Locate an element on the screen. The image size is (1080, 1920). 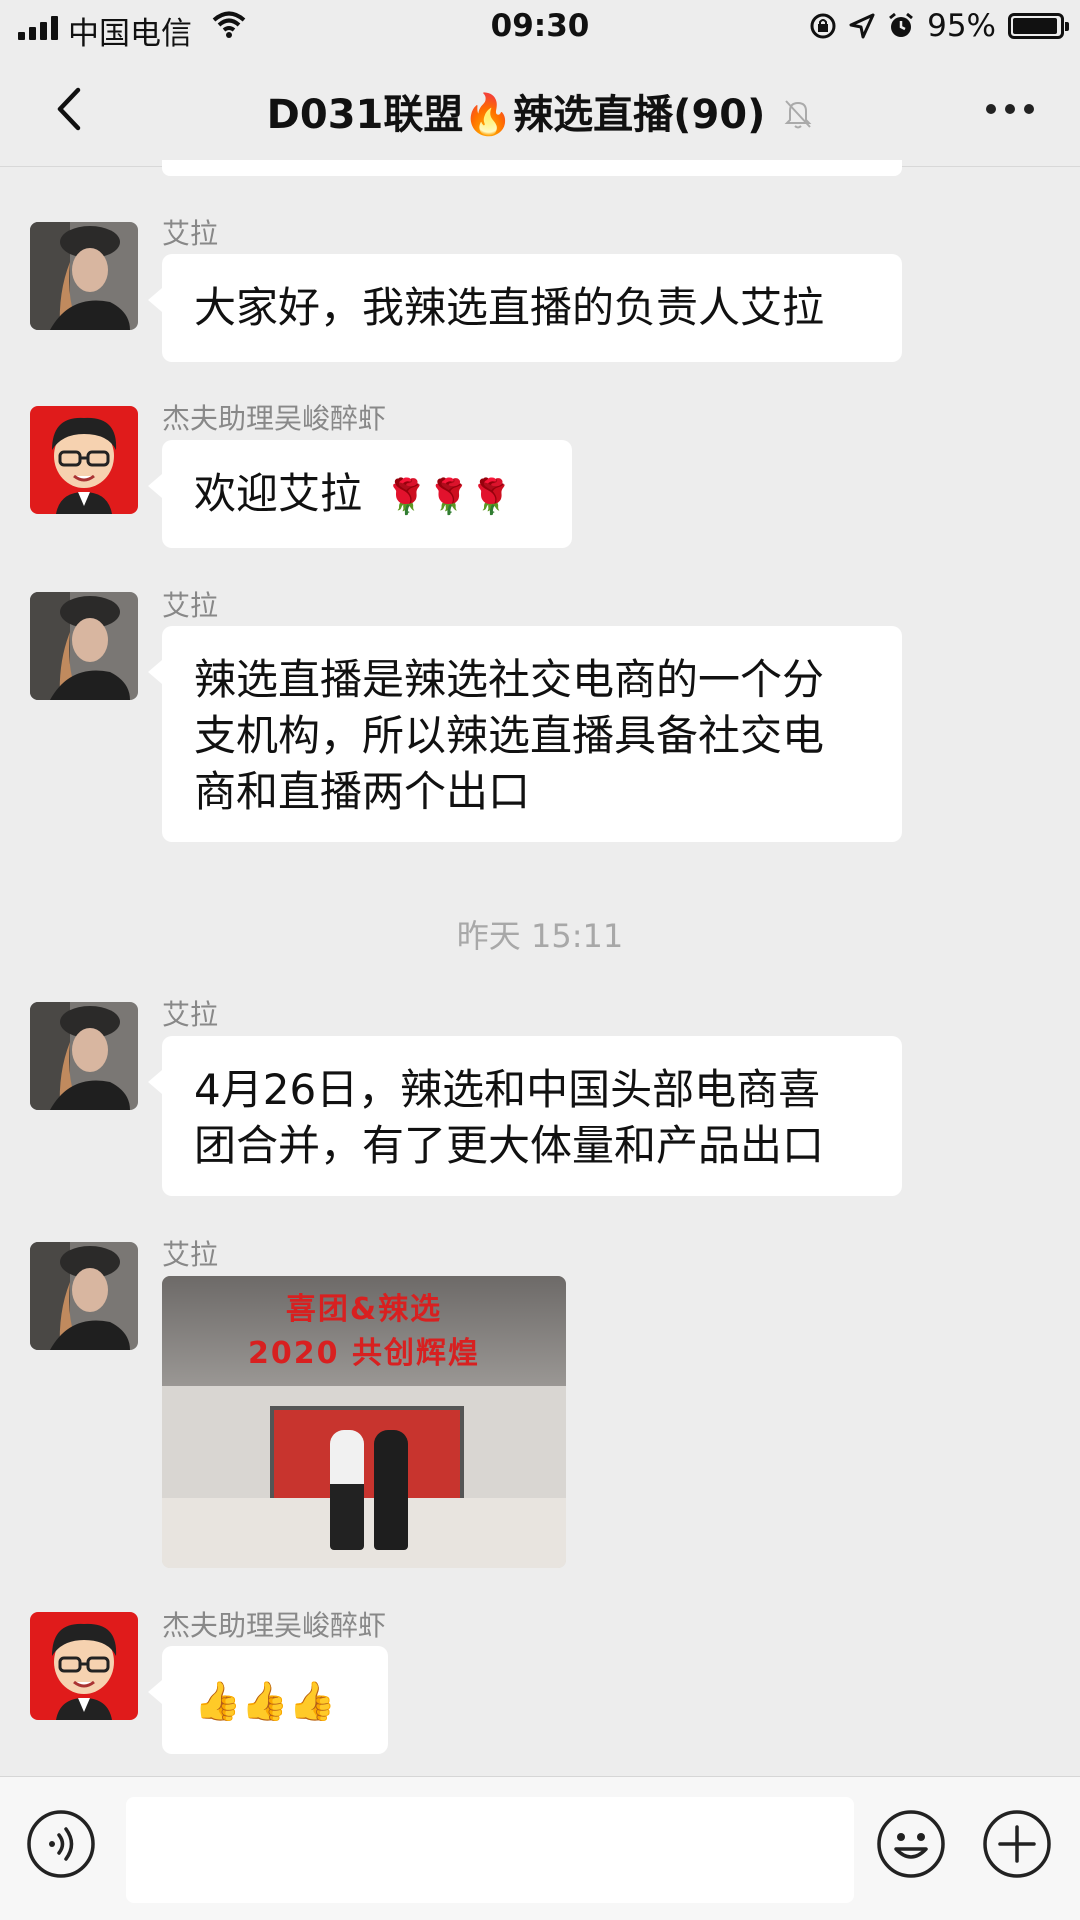
chat-timestamp: 昨天 15:11 is located at coordinates (540, 936).